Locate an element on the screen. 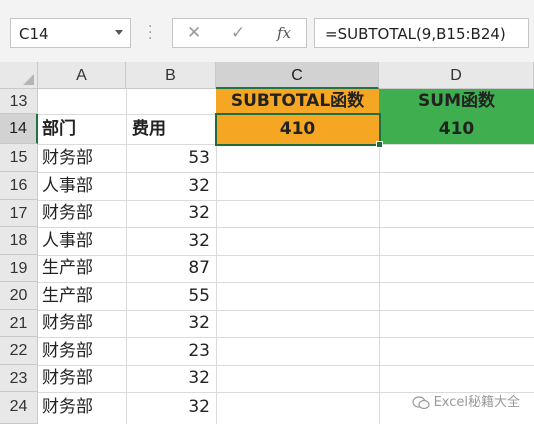  formula-actions: ✕ ✓ fx is located at coordinates (239, 33).